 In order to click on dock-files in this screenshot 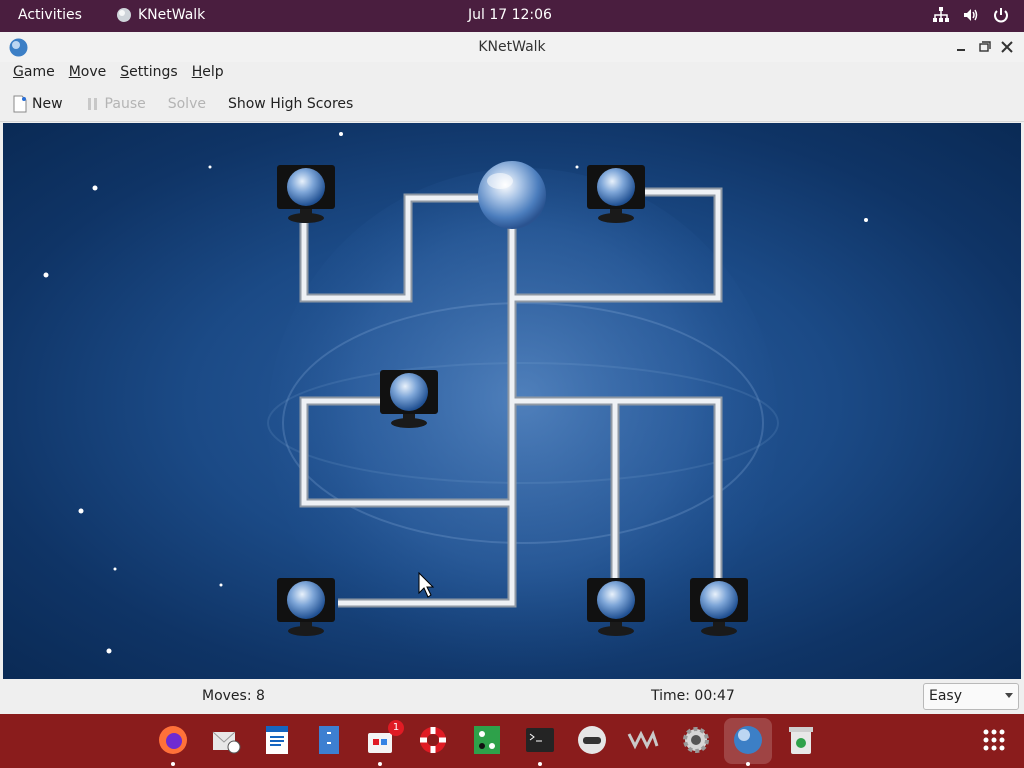, I will do `click(329, 740)`.